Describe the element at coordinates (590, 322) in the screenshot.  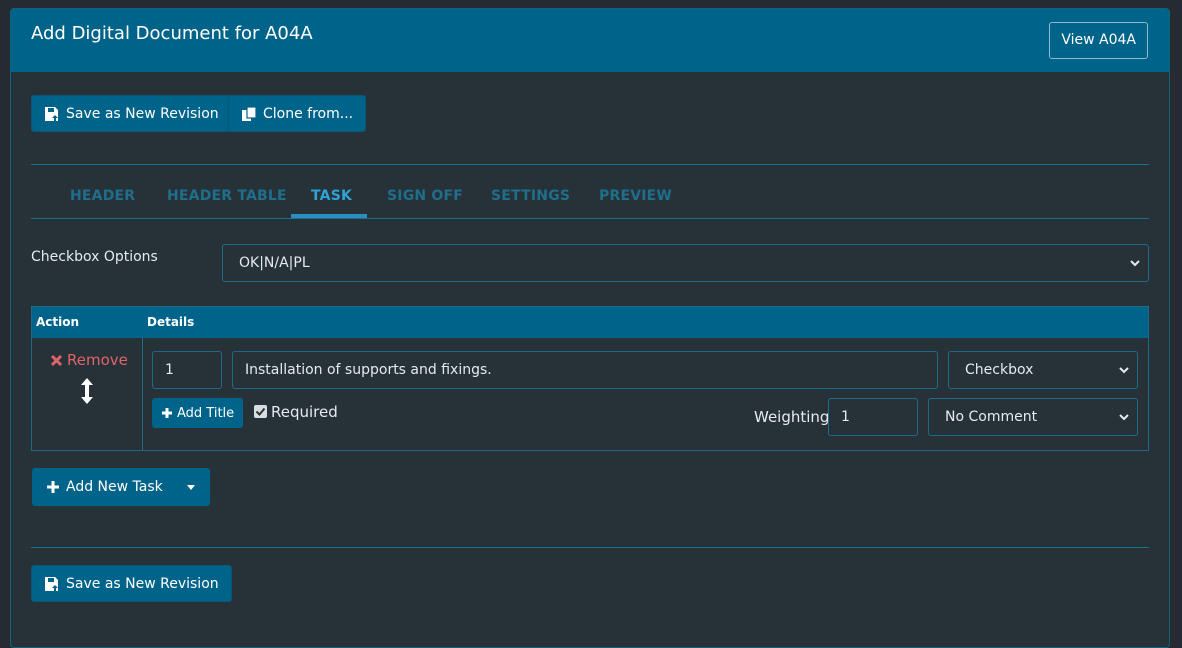
I see `table-header: Action Details` at that location.